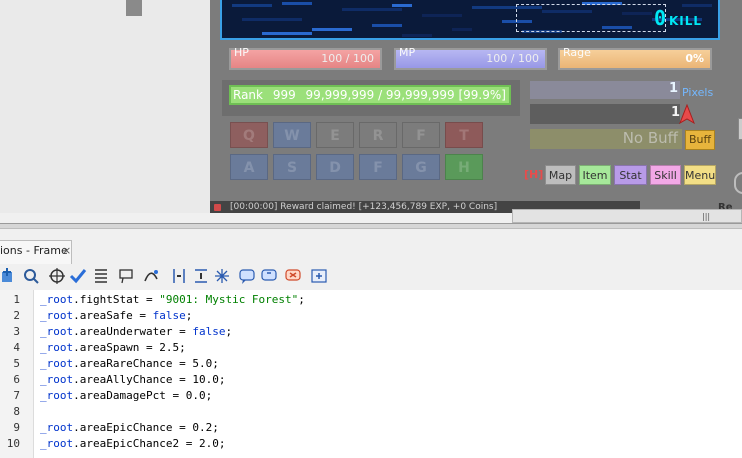  What do you see at coordinates (31, 276) in the screenshot?
I see `find-icon` at bounding box center [31, 276].